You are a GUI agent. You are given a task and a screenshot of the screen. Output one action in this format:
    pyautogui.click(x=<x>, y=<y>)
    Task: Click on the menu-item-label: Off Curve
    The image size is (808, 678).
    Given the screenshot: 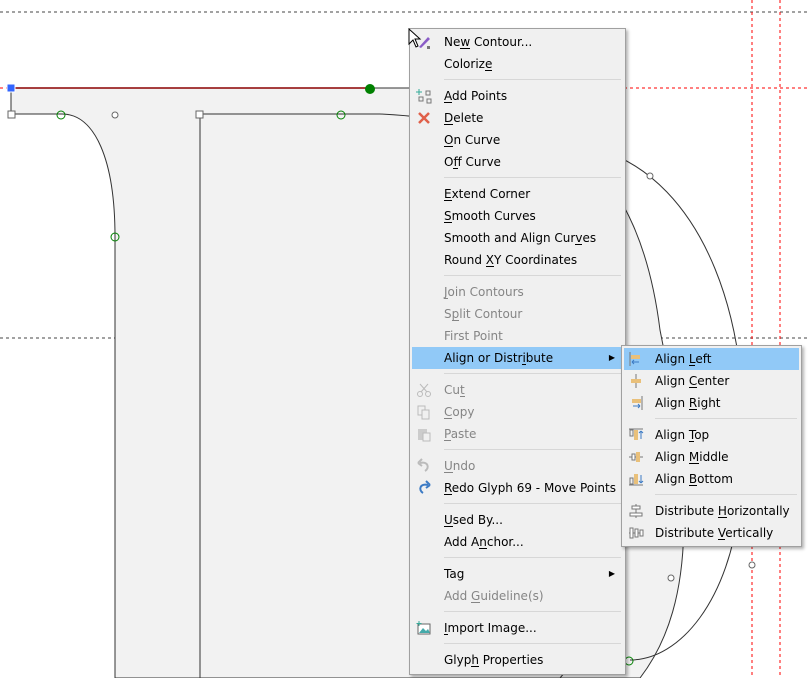 What is the action you would take?
    pyautogui.click(x=472, y=162)
    